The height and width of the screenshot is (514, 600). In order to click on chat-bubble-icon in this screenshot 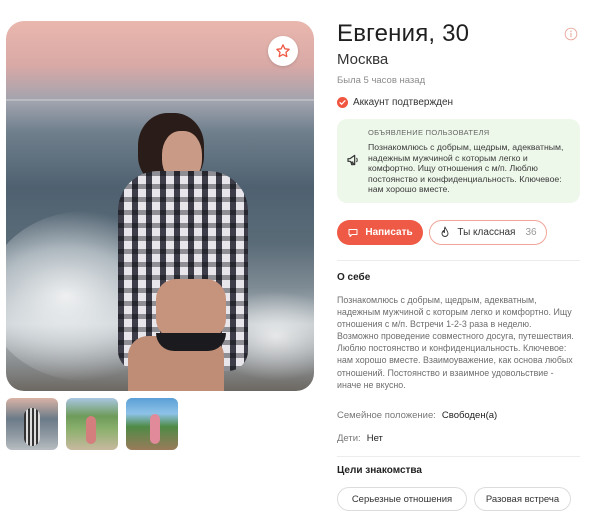, I will do `click(353, 232)`.